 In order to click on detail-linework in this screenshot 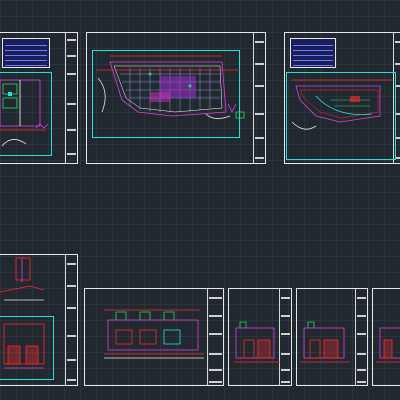, I will do `click(22, 313)`.